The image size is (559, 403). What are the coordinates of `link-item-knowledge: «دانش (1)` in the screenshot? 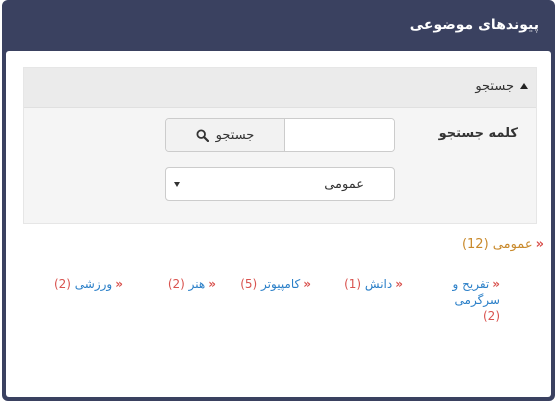 It's located at (373, 284).